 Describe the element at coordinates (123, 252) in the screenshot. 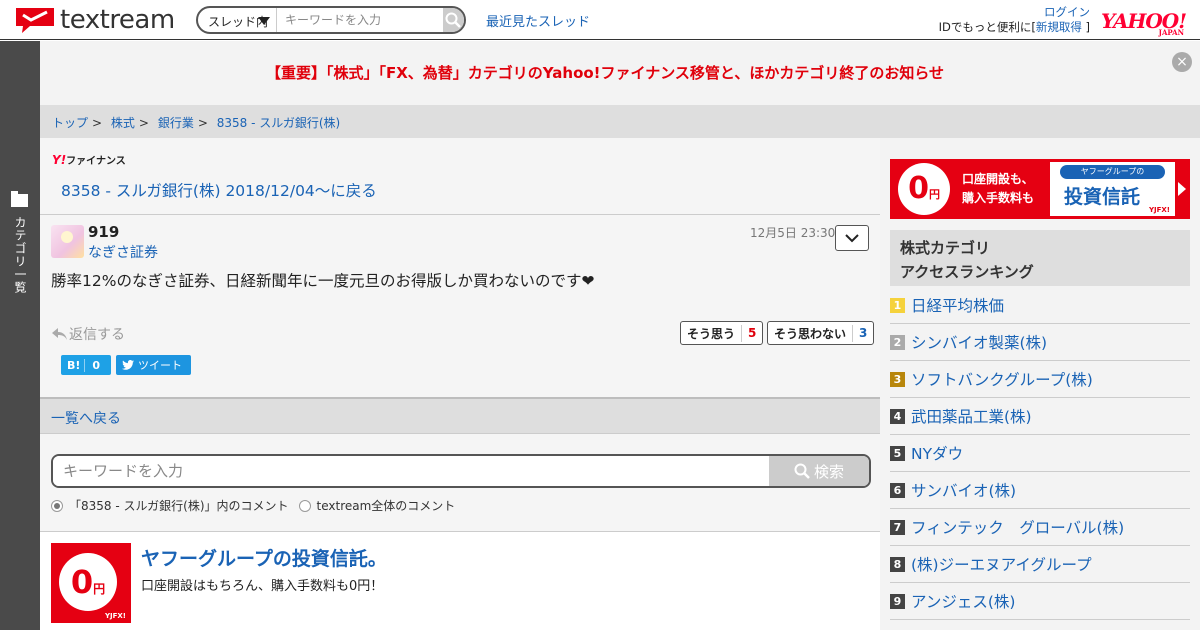

I see `post-author: なぎさ証券` at that location.